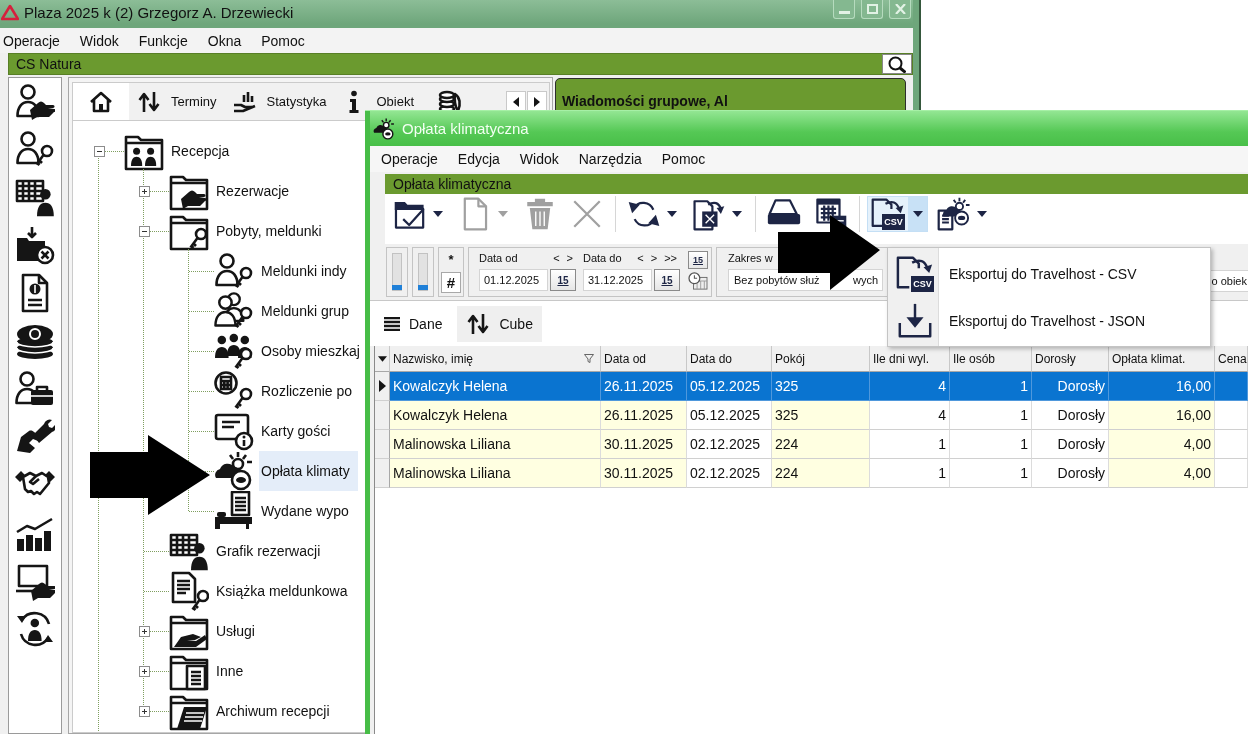 The height and width of the screenshot is (734, 1248). Describe the element at coordinates (296, 431) in the screenshot. I see `tree-item: Karty gości` at that location.